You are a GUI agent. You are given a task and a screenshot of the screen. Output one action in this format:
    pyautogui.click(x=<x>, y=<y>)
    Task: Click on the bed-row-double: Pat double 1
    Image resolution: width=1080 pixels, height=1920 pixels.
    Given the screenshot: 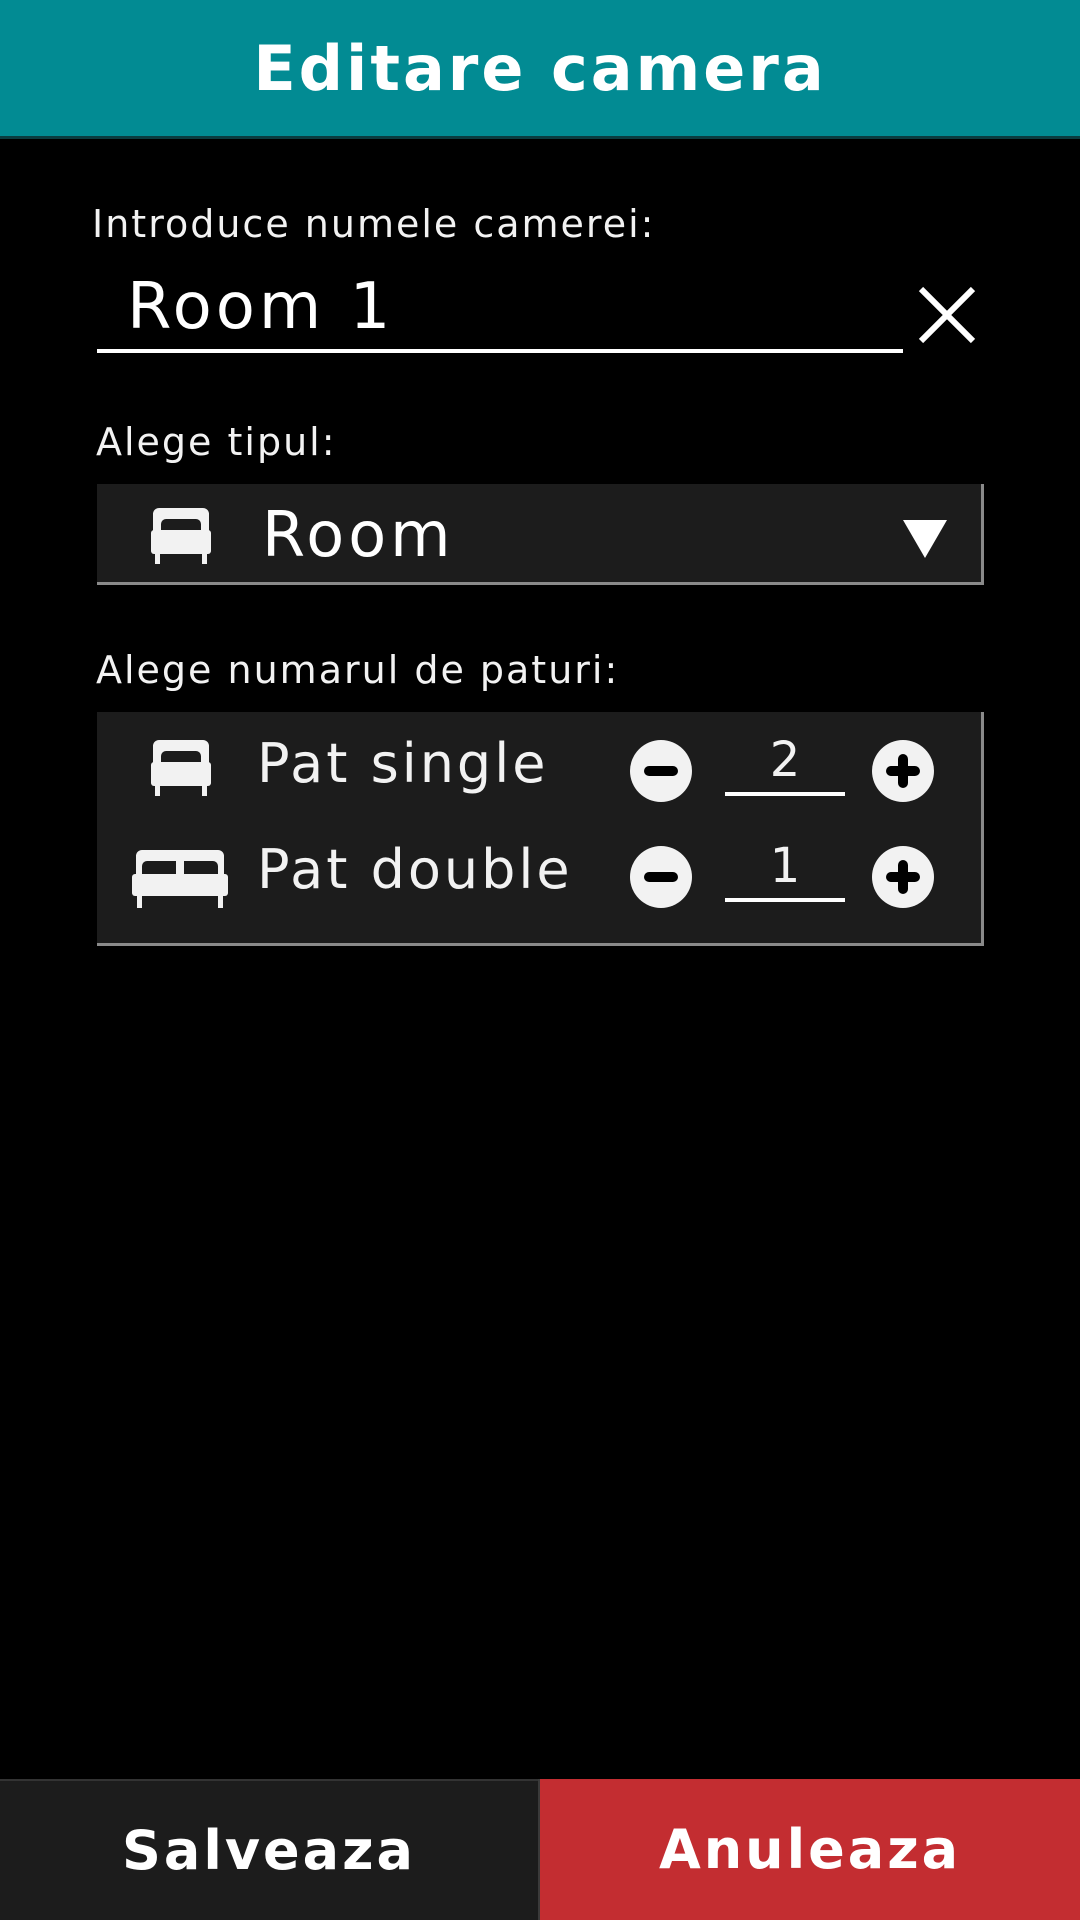 What is the action you would take?
    pyautogui.click(x=539, y=890)
    